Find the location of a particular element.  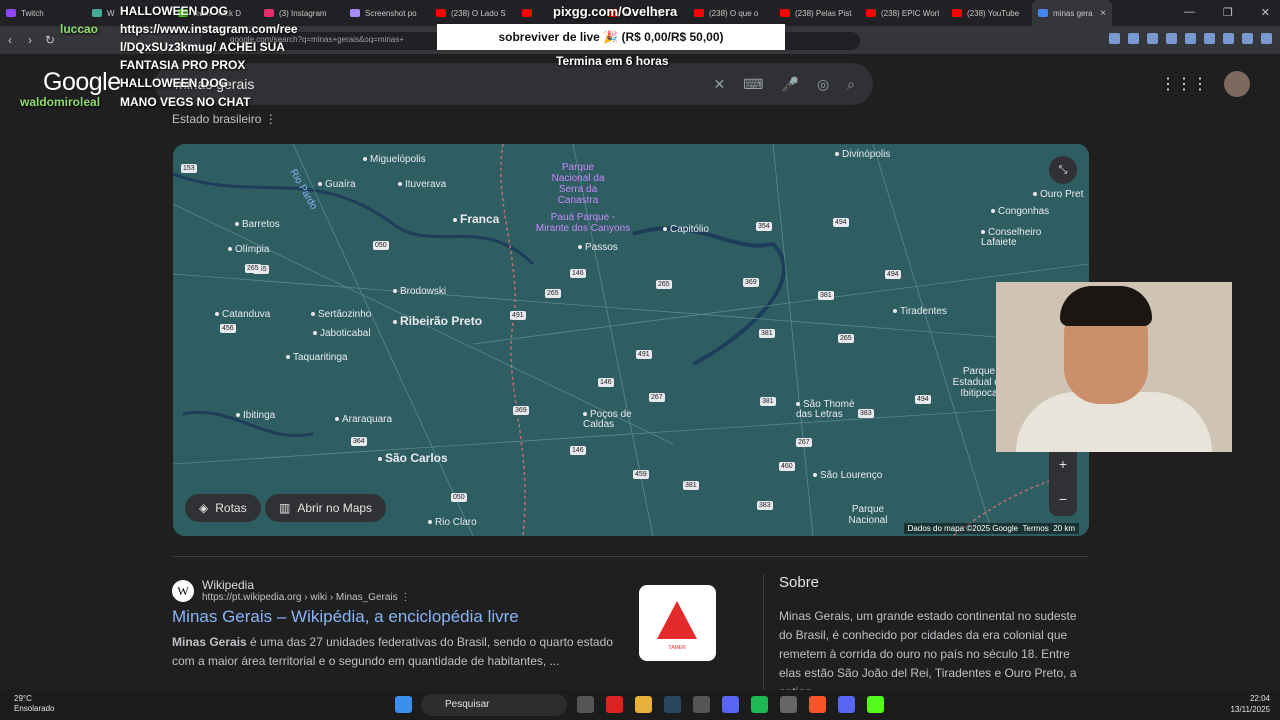

tab-10: (238) EPIC Worl is located at coordinates (903, 13).